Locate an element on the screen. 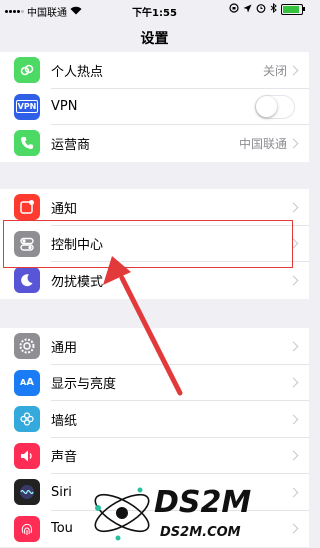  watermark-brand: DS2M is located at coordinates (202, 502).